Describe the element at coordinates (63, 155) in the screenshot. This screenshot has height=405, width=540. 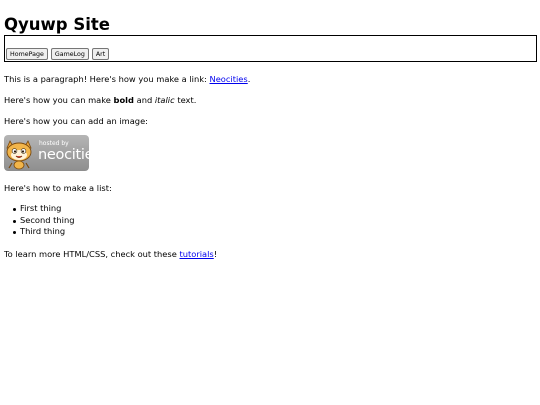
I see `badge-brand-text: neocities` at that location.